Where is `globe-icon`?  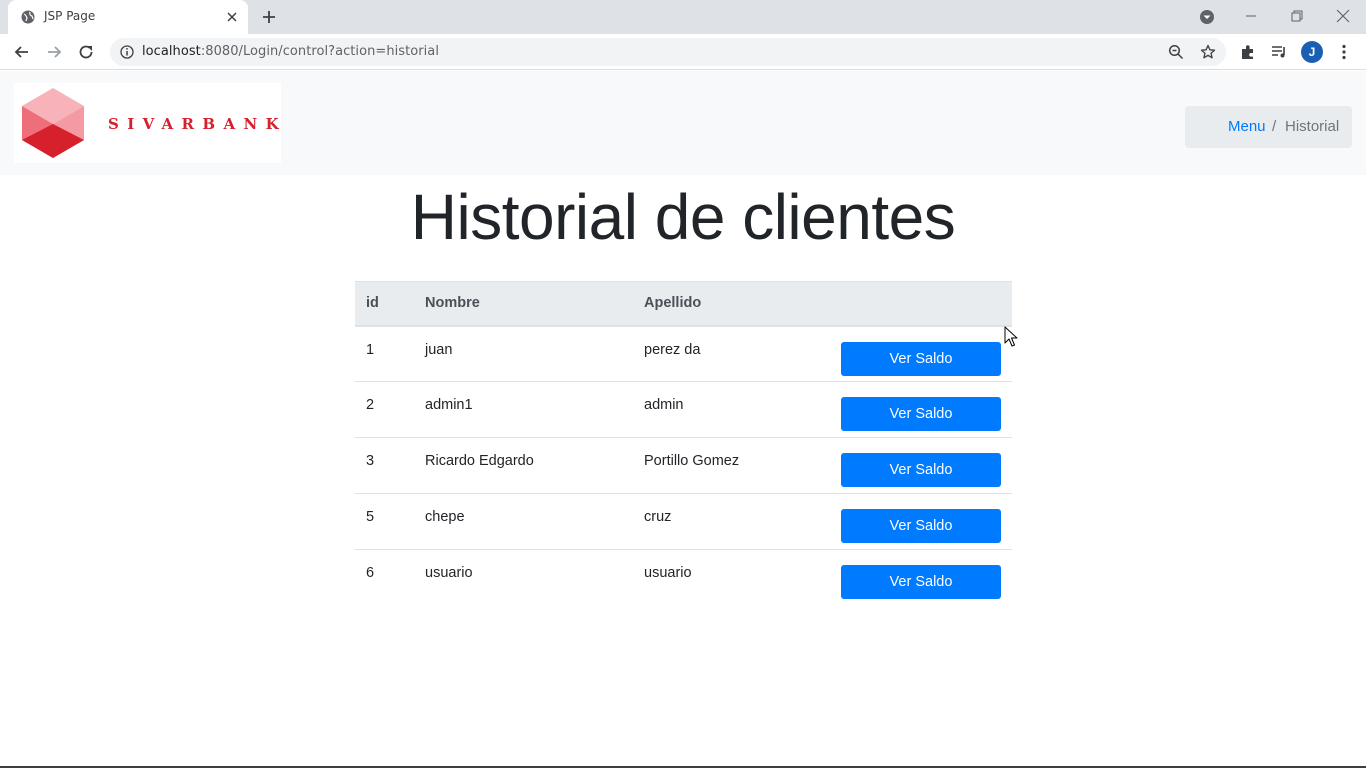
globe-icon is located at coordinates (28, 17).